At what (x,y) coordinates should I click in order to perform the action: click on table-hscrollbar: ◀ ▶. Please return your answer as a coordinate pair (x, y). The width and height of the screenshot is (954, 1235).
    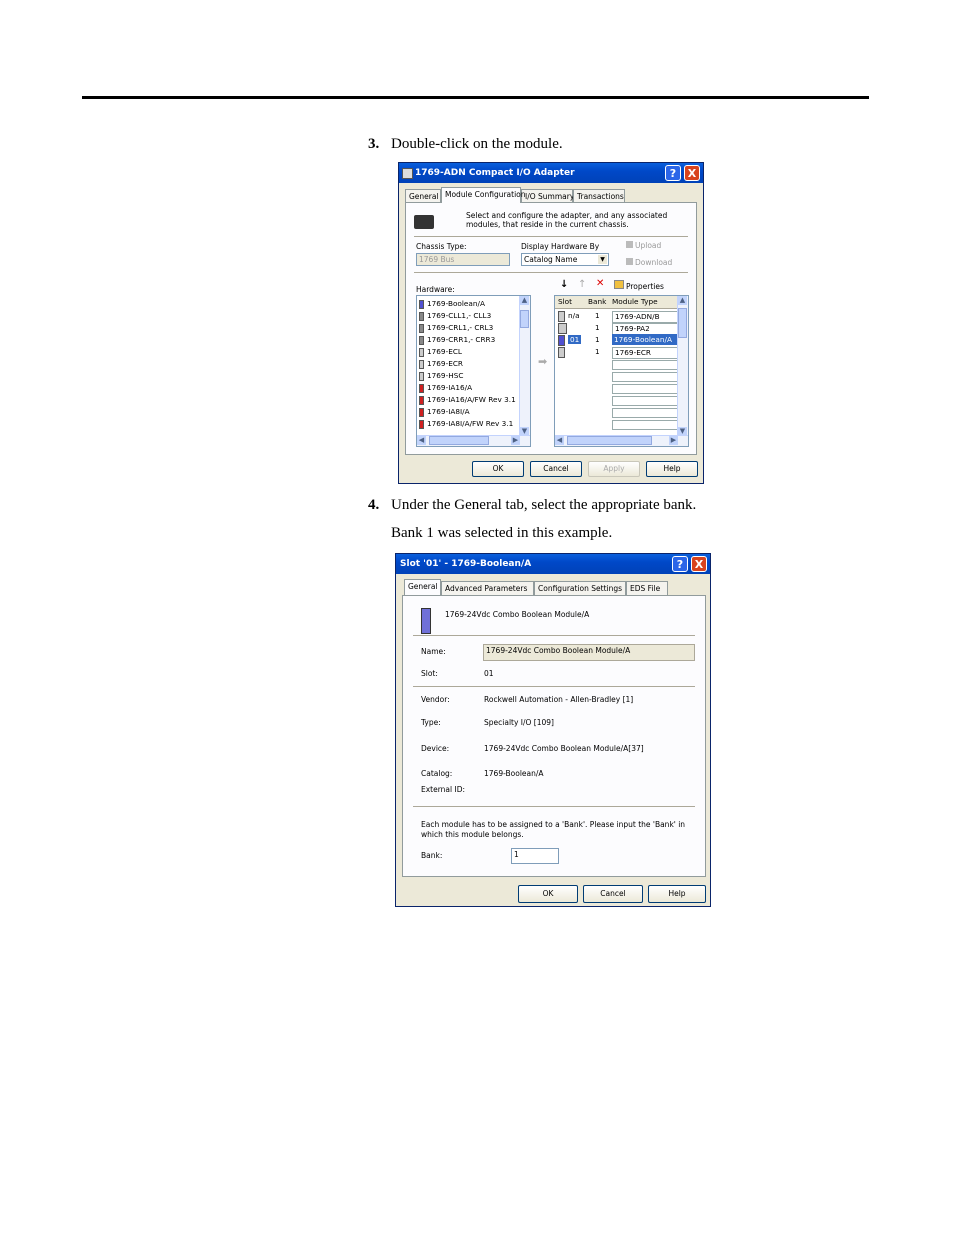
    Looking at the image, I should click on (621, 440).